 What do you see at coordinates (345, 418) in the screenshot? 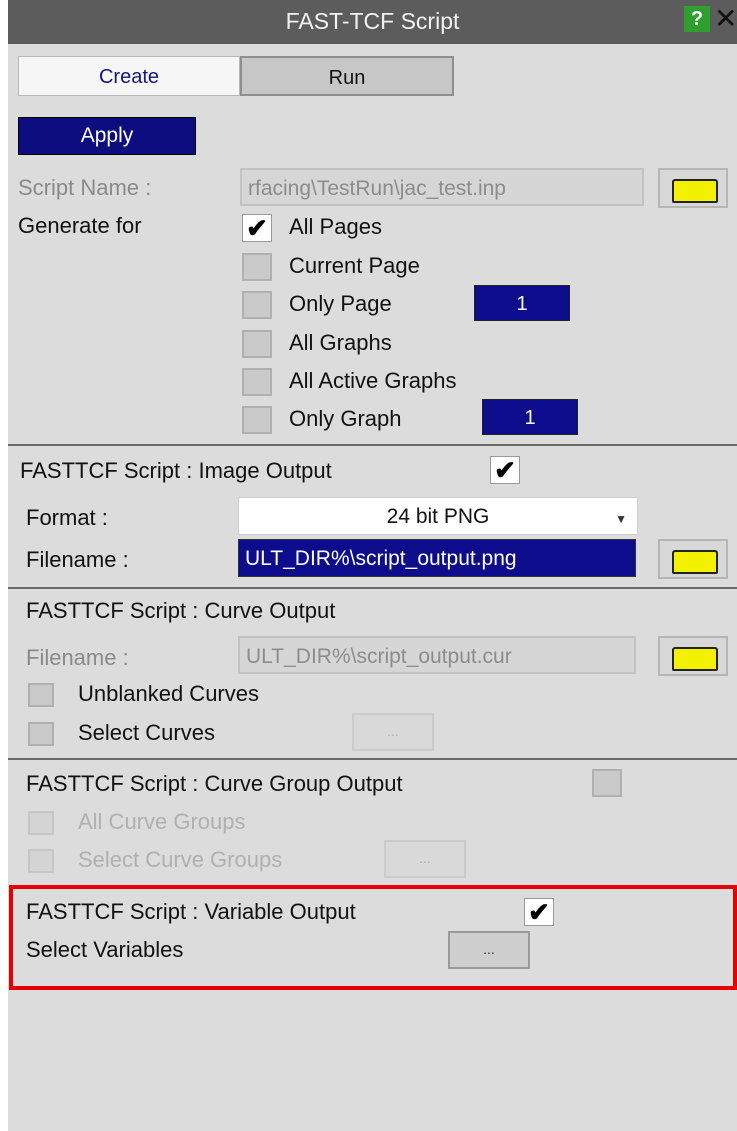
I see `only-graph-label: Only Graph` at bounding box center [345, 418].